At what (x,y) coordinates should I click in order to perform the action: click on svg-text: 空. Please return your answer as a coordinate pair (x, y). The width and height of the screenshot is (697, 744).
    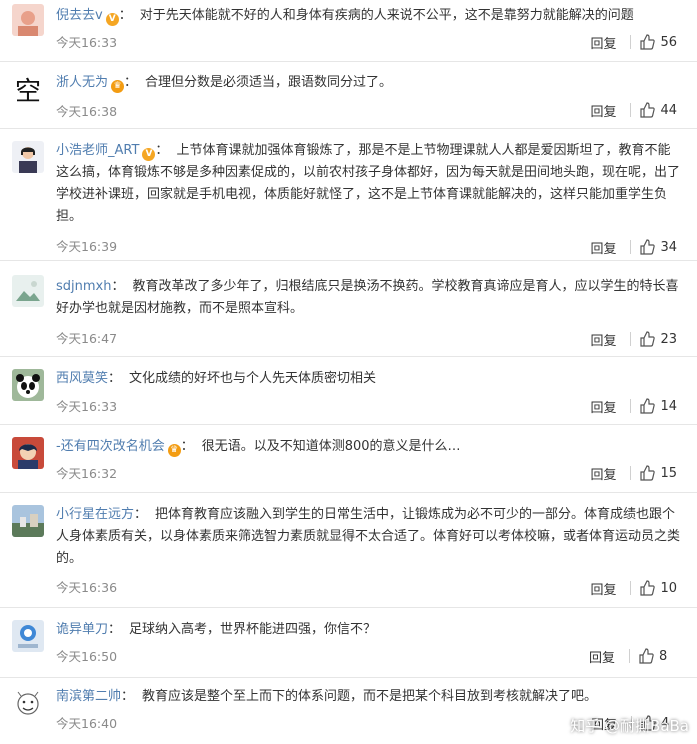
    Looking at the image, I should click on (28, 91).